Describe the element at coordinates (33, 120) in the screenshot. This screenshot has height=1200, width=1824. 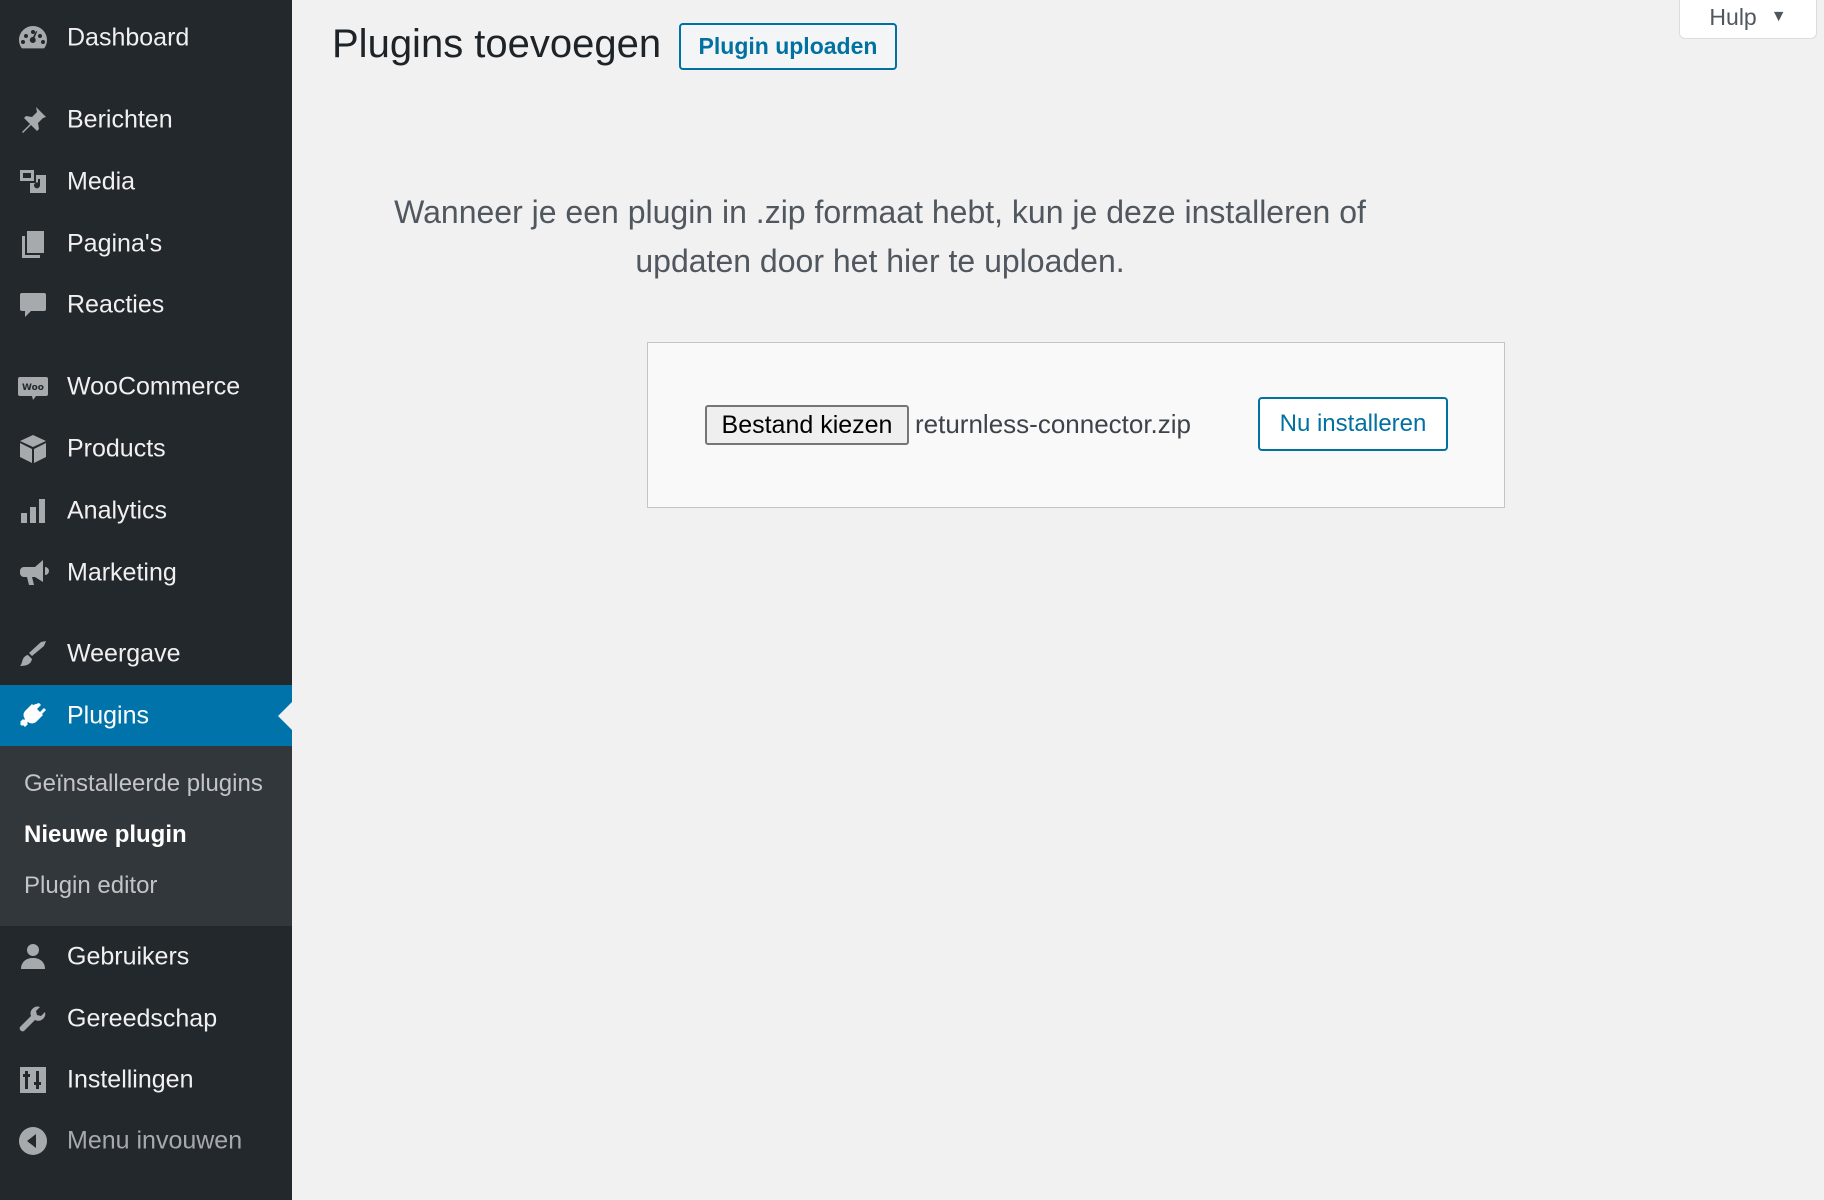
I see `pushpin-icon` at that location.